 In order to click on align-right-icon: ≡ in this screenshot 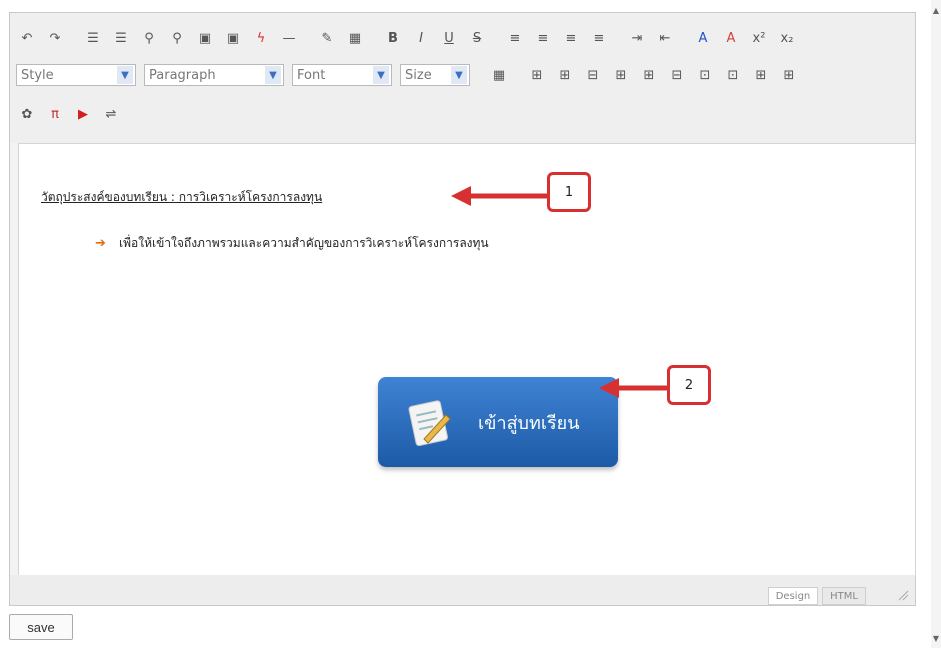, I will do `click(571, 38)`.